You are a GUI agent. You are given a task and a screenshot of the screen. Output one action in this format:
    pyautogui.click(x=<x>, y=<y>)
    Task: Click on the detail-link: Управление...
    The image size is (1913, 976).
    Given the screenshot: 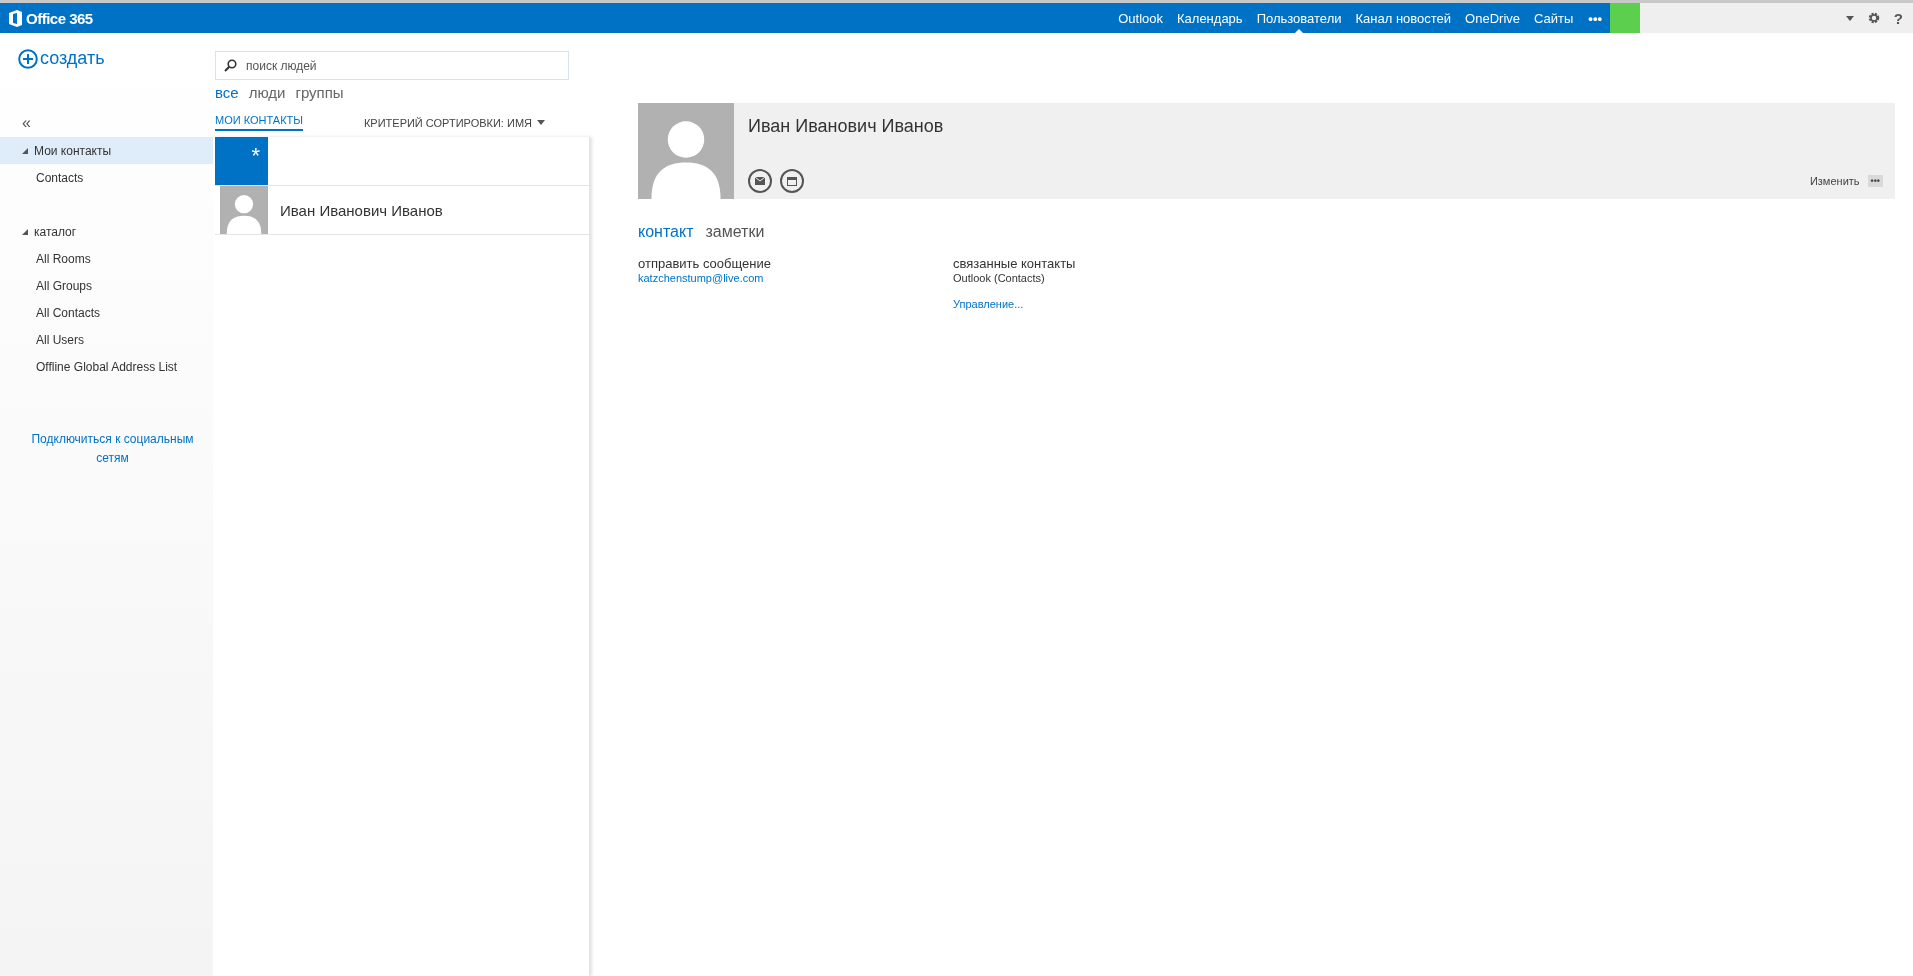 What is the action you would take?
    pyautogui.click(x=1110, y=304)
    